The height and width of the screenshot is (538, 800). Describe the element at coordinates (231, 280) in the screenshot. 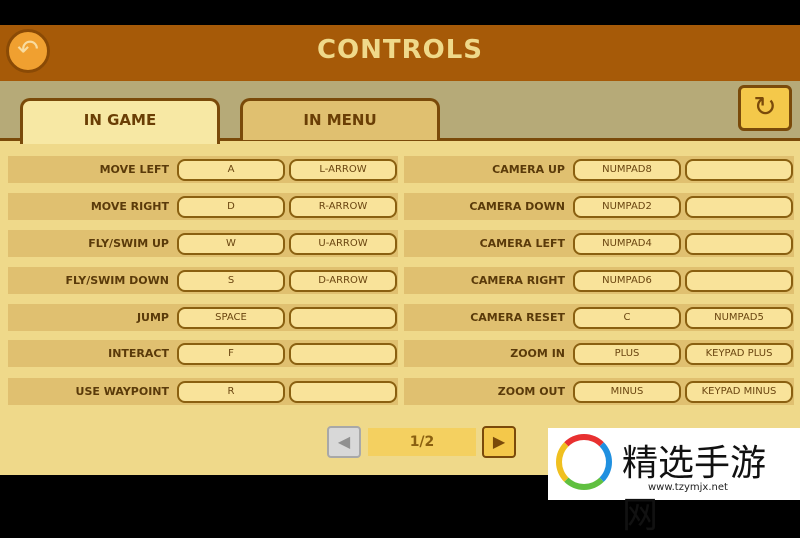

I see `primary-key-button: S` at that location.